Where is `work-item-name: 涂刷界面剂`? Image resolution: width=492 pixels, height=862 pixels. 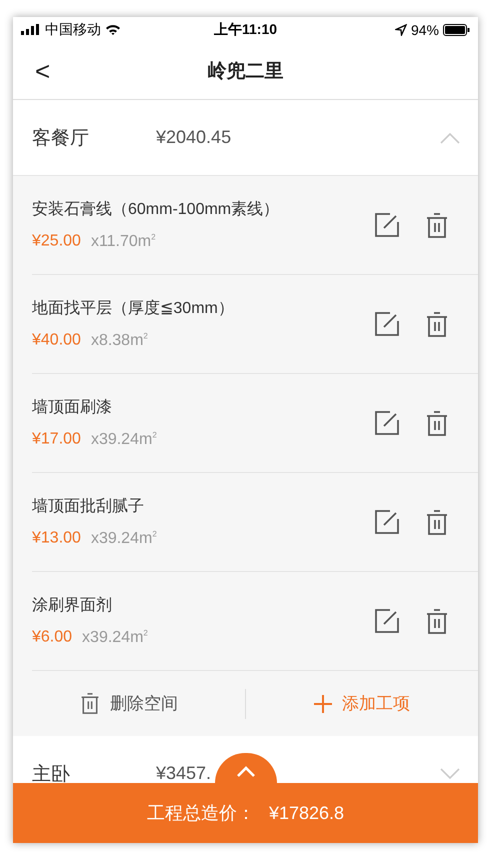 work-item-name: 涂刷界面剂 is located at coordinates (72, 606).